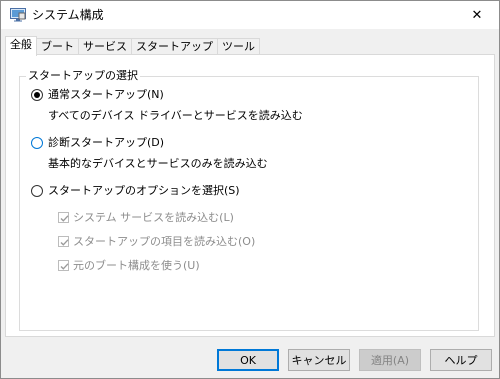 The image size is (500, 379). Describe the element at coordinates (248, 360) in the screenshot. I see `ok-button: OK` at that location.